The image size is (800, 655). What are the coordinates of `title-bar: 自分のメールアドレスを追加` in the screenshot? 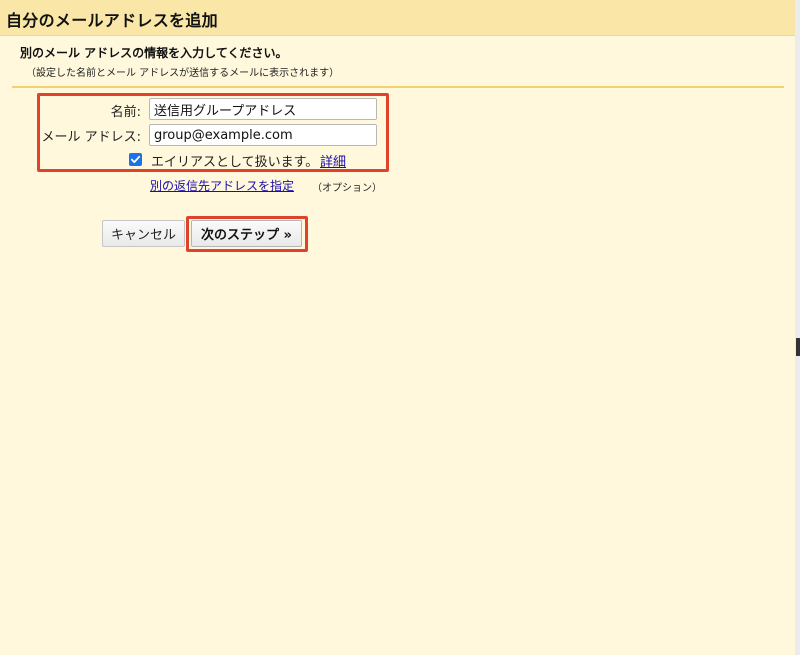 It's located at (397, 18).